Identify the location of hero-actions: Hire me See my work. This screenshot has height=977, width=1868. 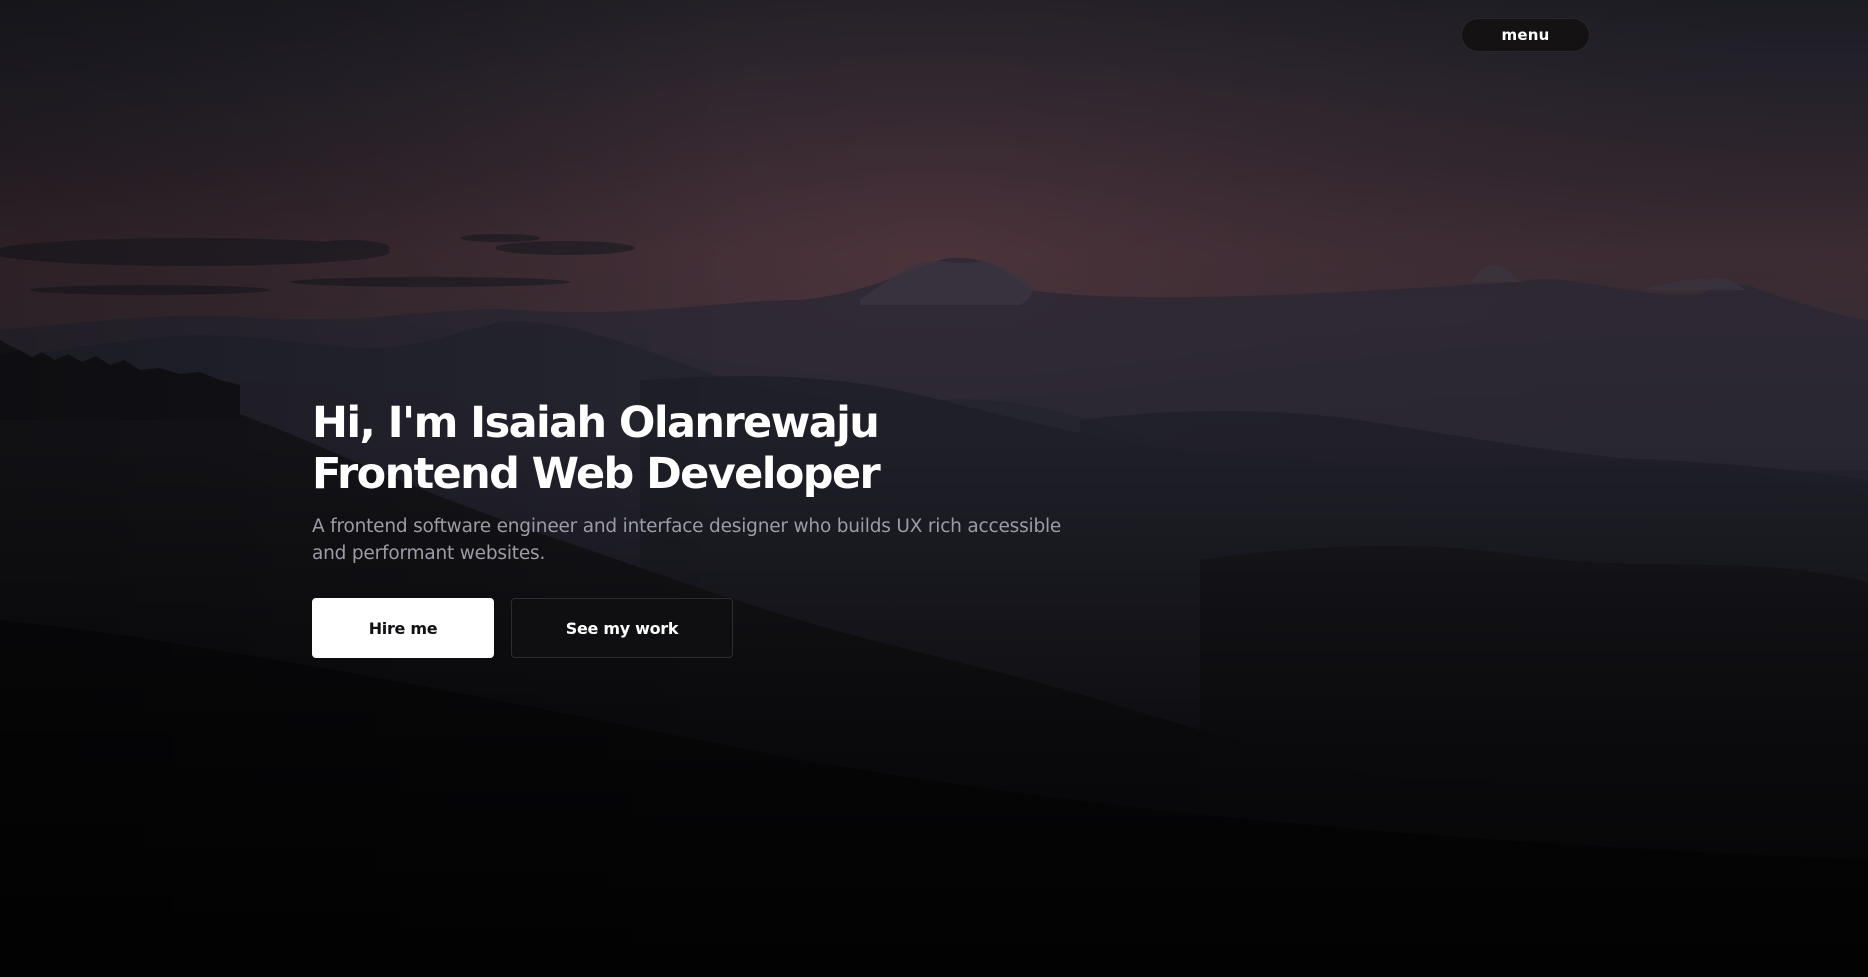
(522, 628).